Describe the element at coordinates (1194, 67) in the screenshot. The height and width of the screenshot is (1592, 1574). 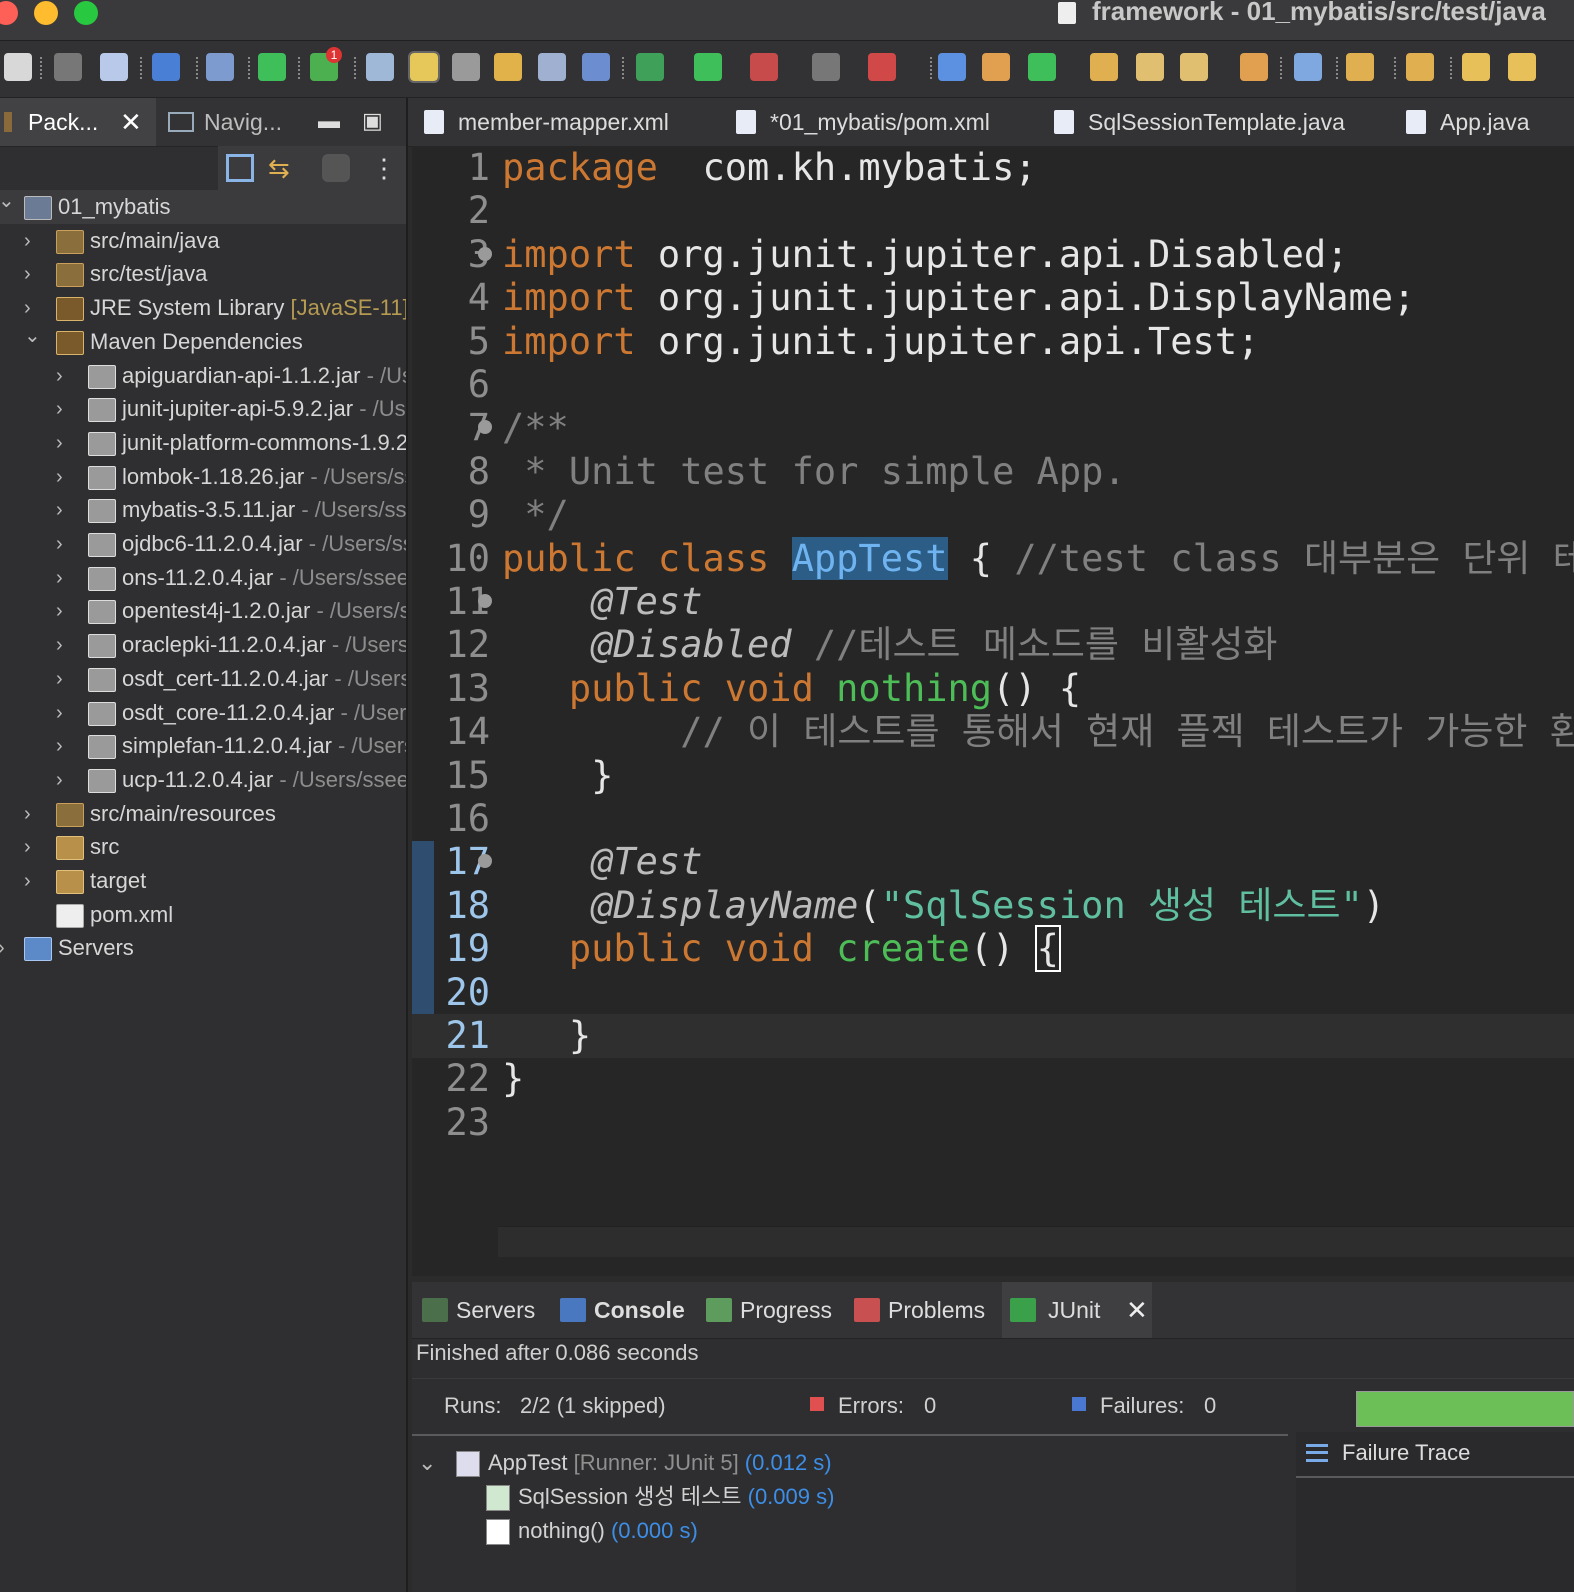
I see `edit-icon` at that location.